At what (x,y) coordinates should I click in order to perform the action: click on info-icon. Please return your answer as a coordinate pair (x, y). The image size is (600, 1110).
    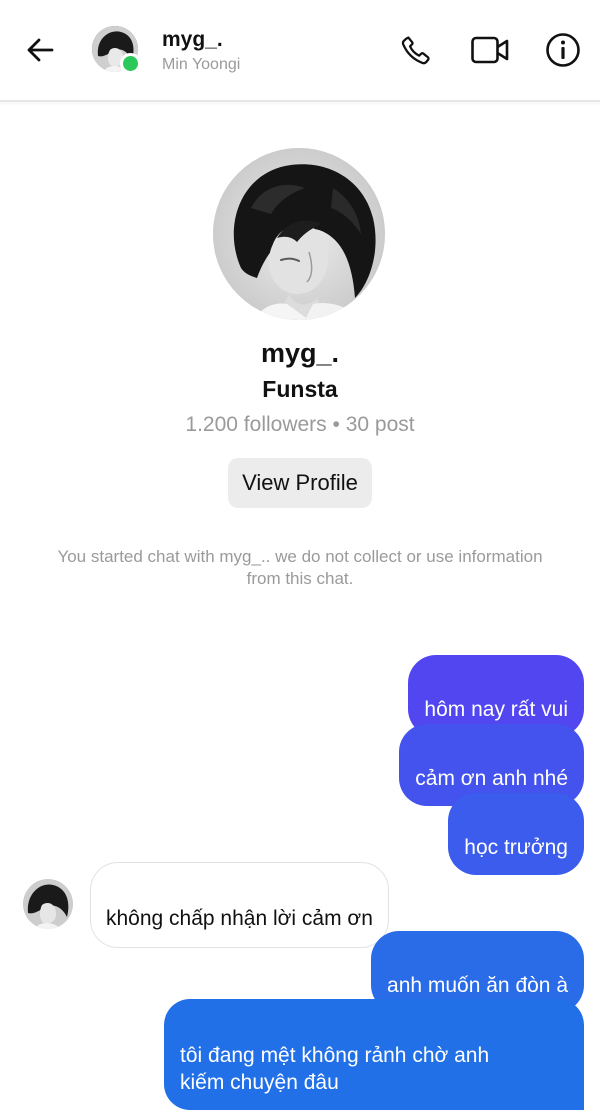
    Looking at the image, I should click on (563, 50).